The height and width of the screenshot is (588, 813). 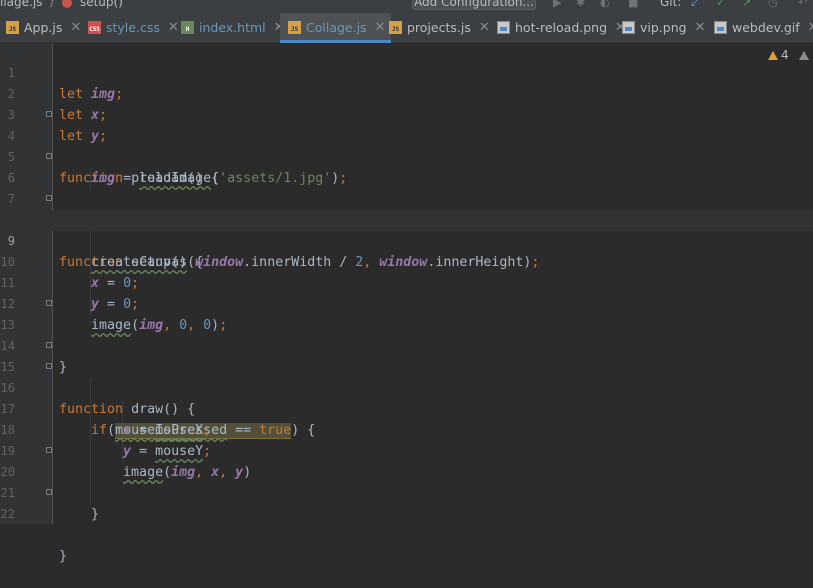 I want to click on code-line: 12 image(img, 0, 0);, so click(x=406, y=303).